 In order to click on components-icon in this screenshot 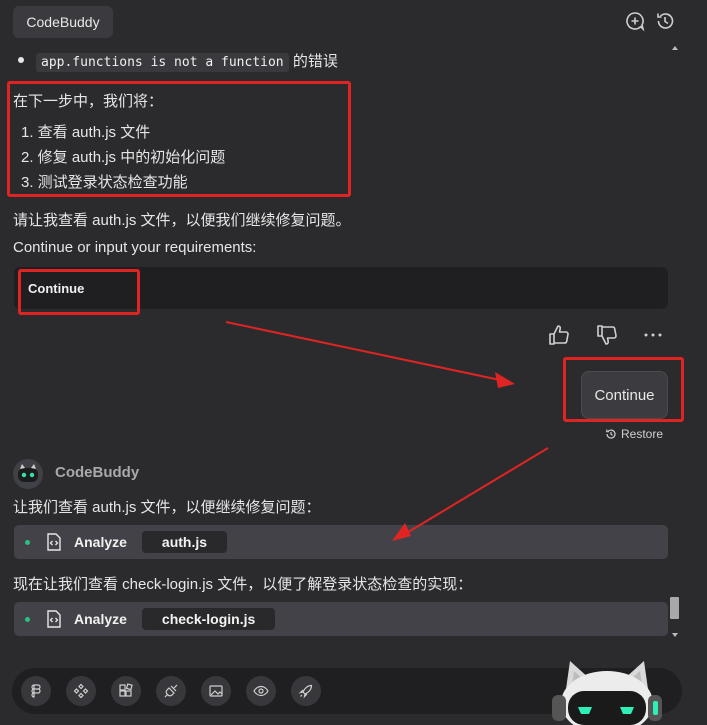, I will do `click(81, 691)`.